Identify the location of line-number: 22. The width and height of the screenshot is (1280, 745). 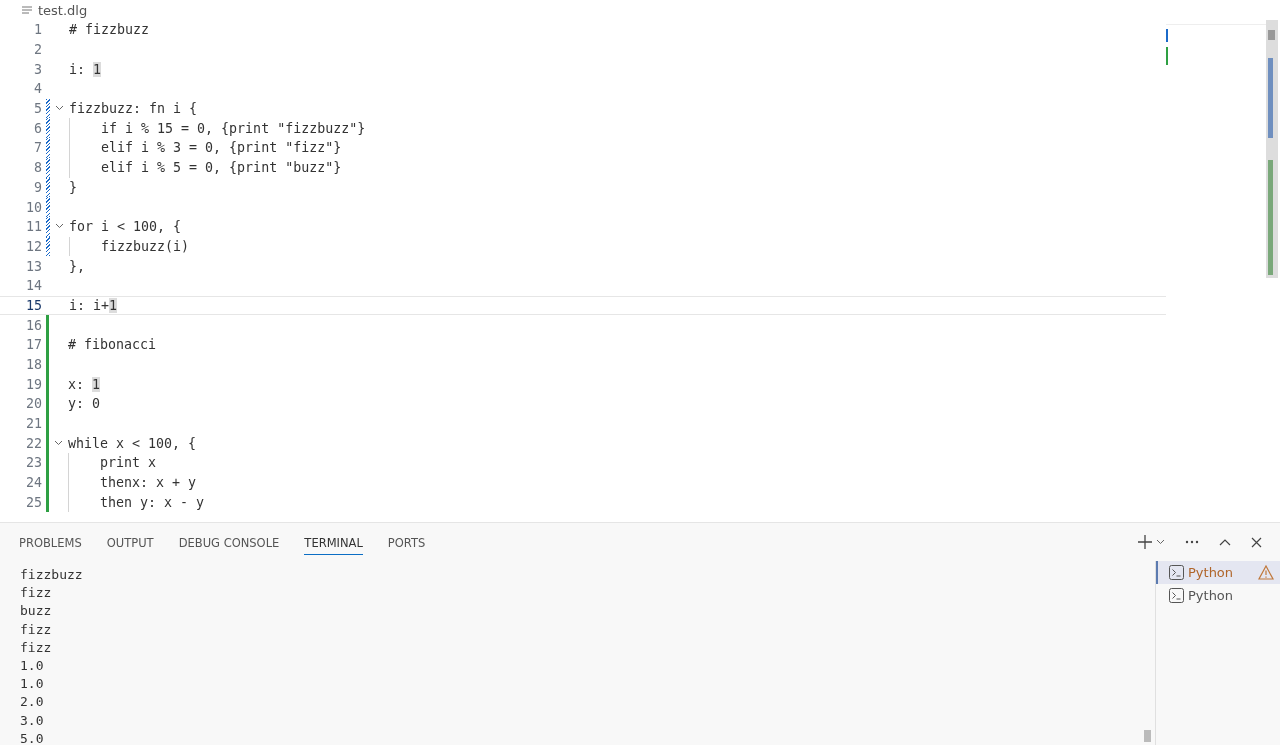
(33, 443).